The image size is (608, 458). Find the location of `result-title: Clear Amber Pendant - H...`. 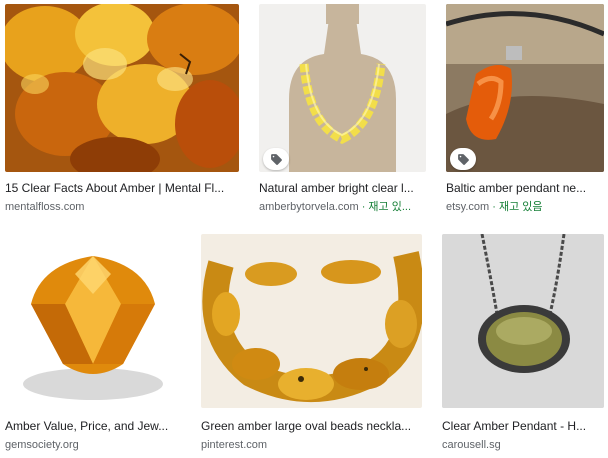

result-title: Clear Amber Pendant - H... is located at coordinates (523, 426).